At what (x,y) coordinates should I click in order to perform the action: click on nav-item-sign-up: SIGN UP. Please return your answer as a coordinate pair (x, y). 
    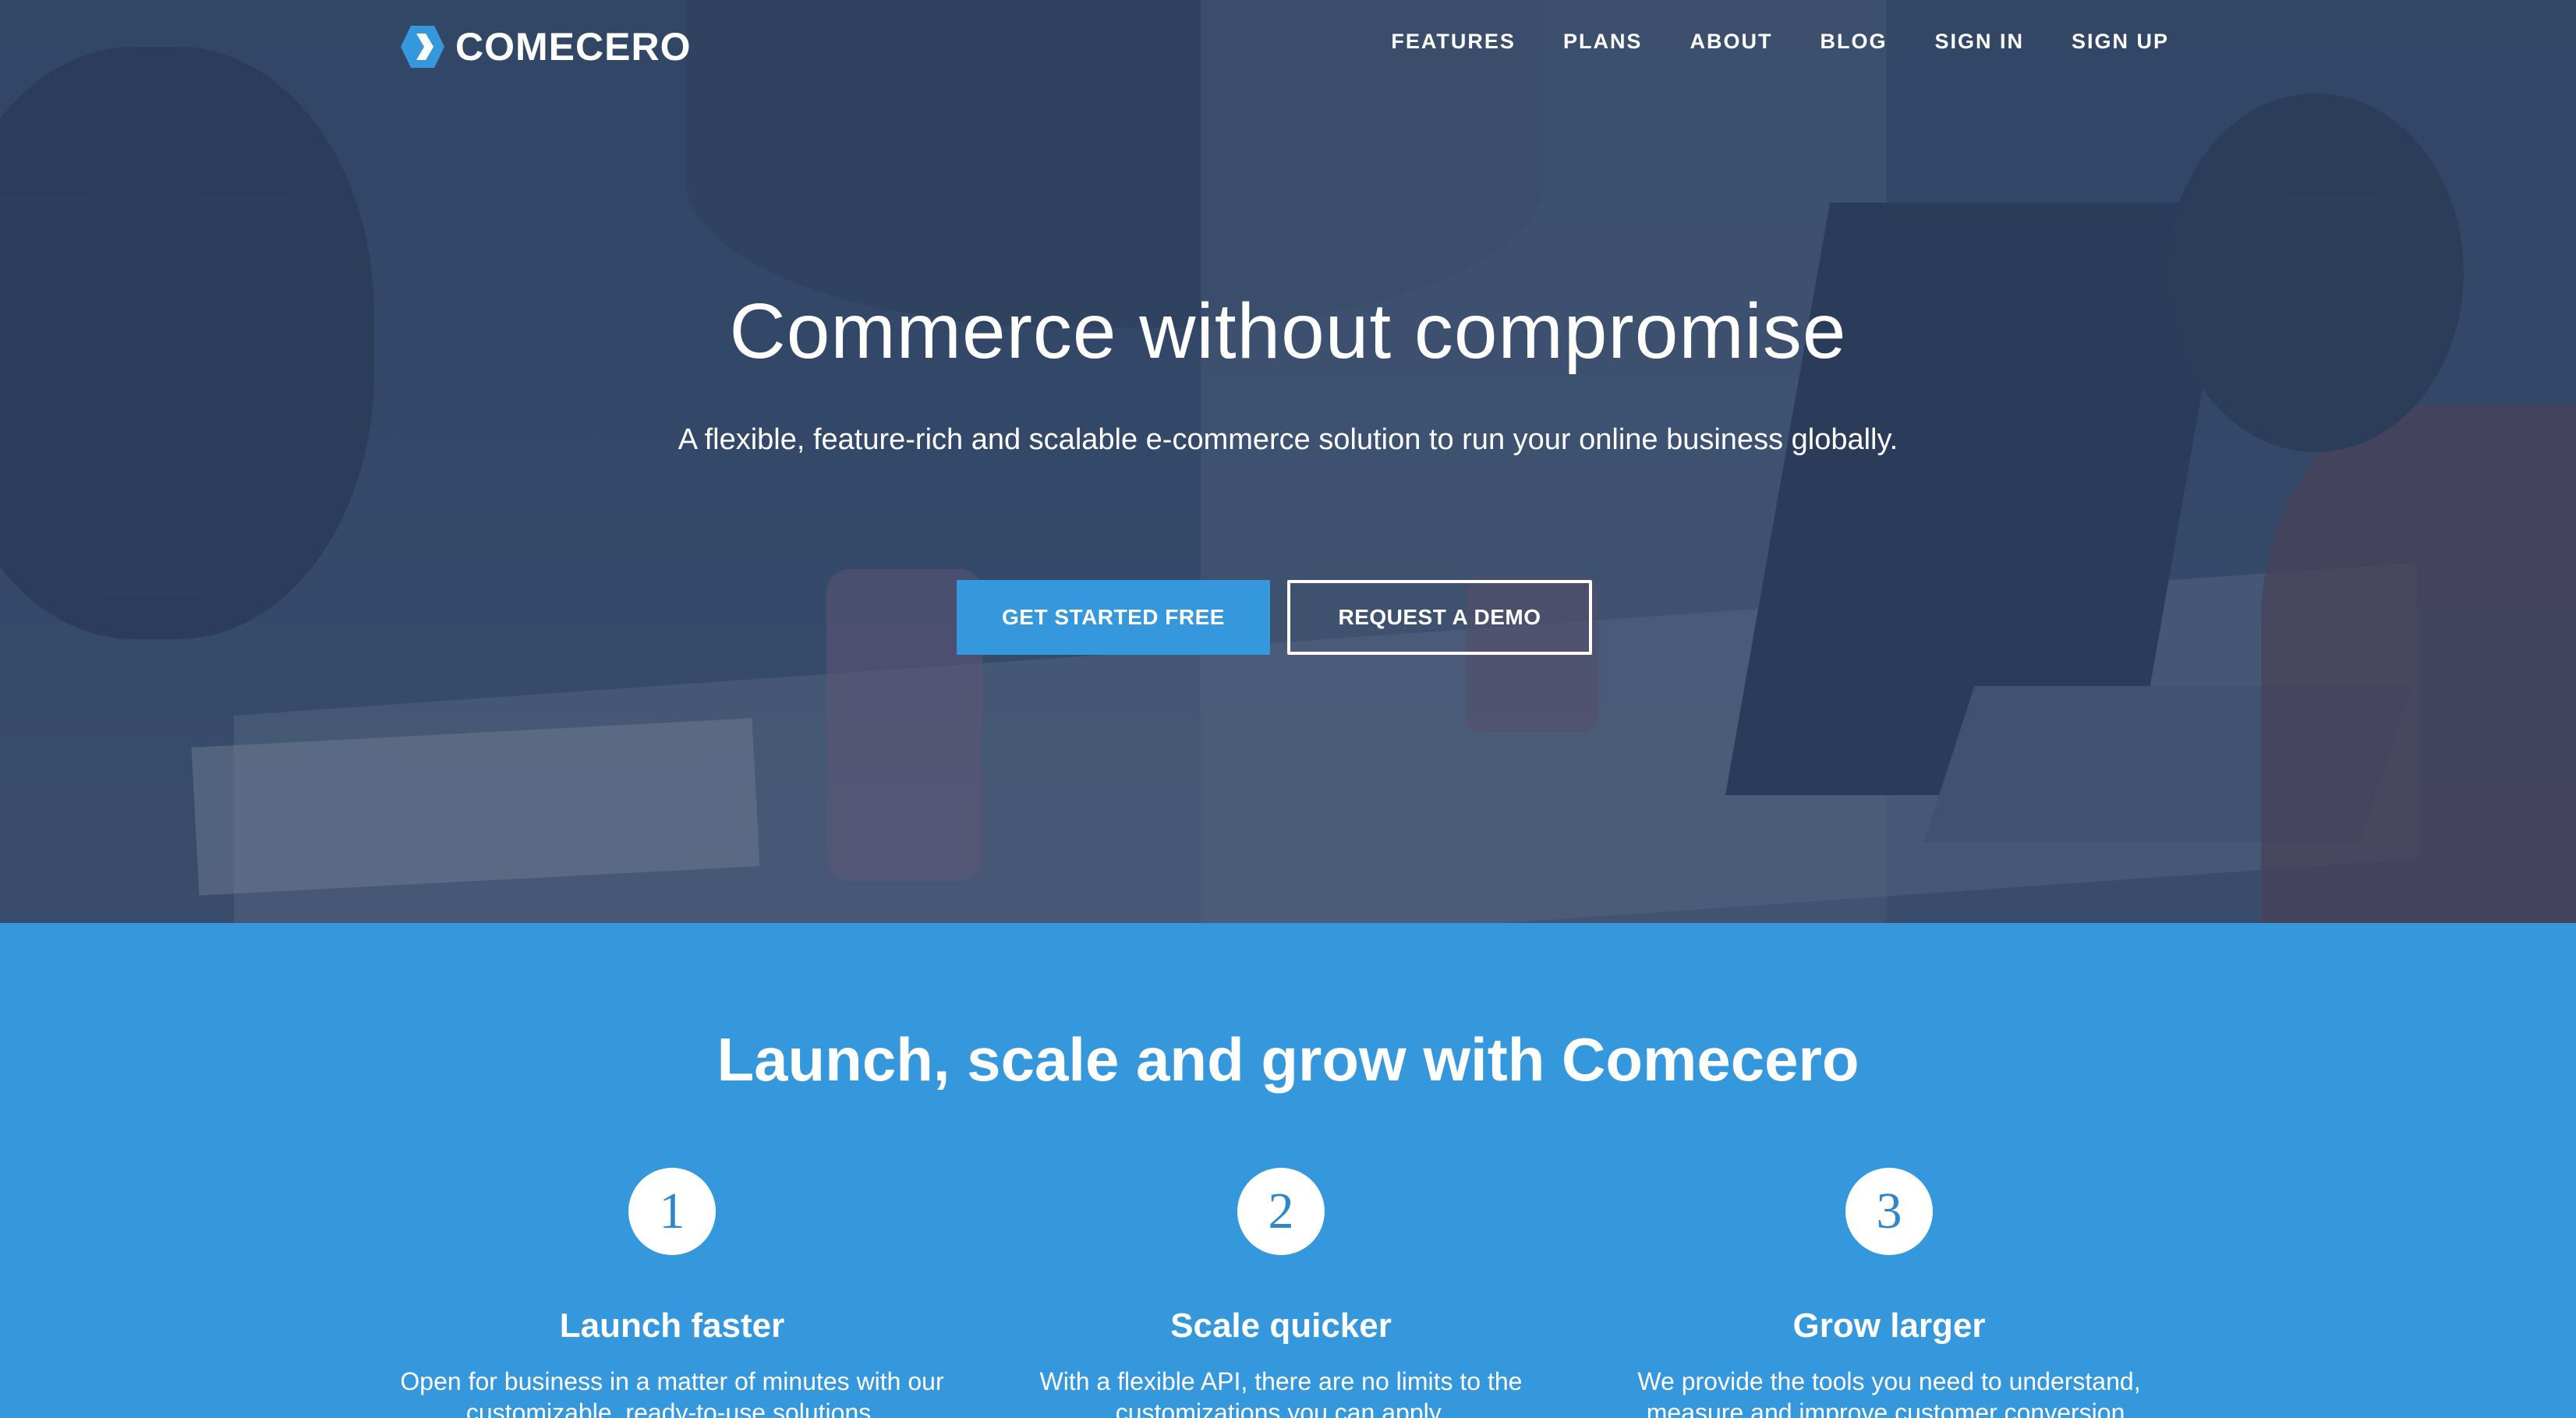
    Looking at the image, I should click on (2120, 42).